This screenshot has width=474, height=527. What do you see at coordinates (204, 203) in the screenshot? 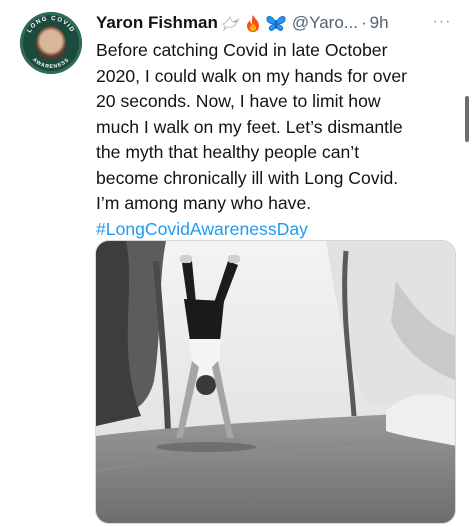
I see `tweet-text-line: I’m among many who have.` at bounding box center [204, 203].